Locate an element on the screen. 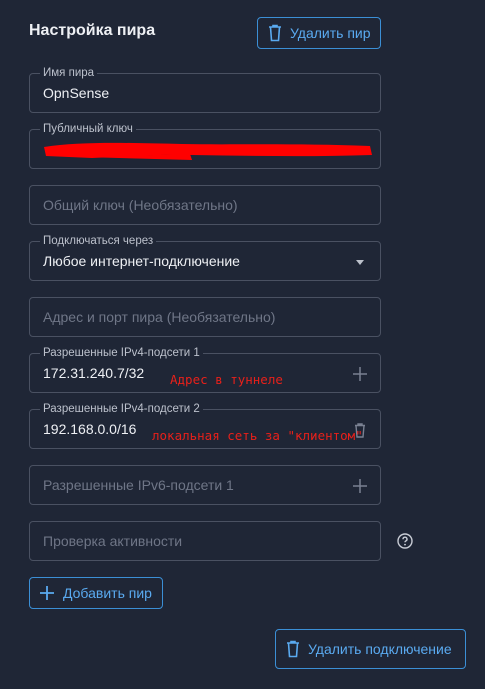 The image size is (485, 689). help-circle-icon is located at coordinates (405, 541).